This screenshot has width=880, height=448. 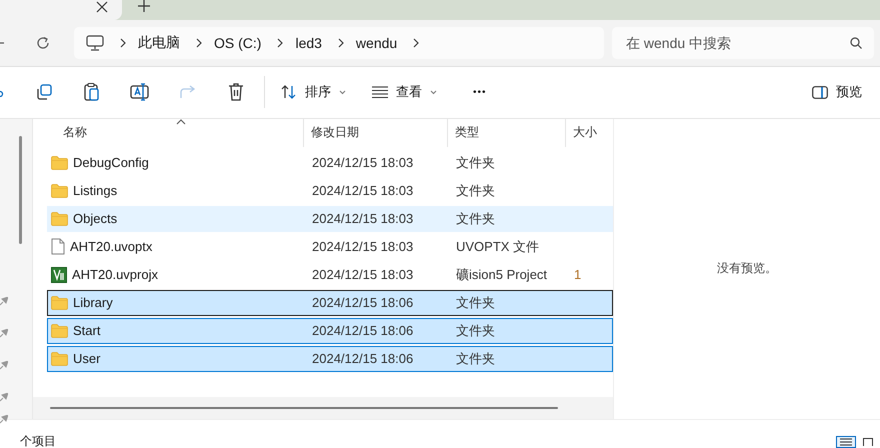 I want to click on file-row: DebugConfig 2024/12/15 18:03 文件夹, so click(x=330, y=163).